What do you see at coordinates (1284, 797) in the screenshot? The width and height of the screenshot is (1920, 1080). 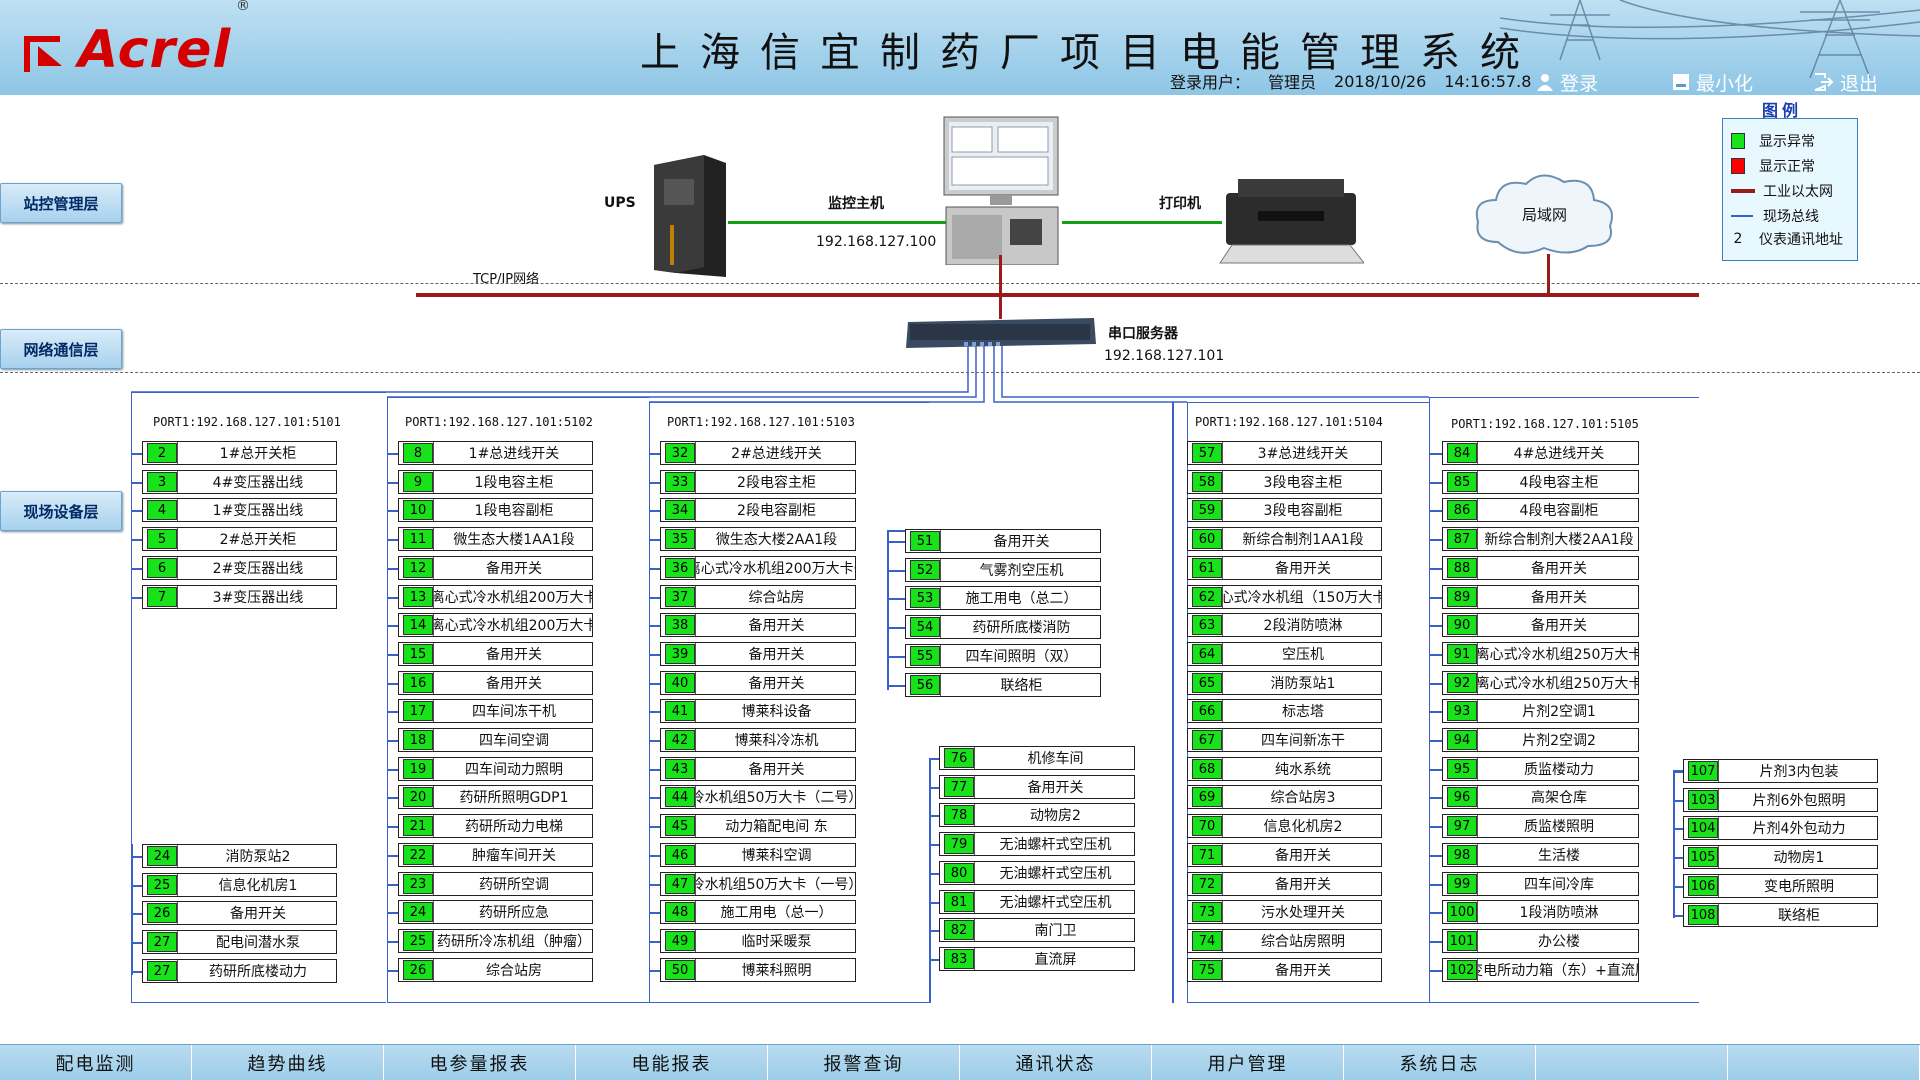 I see `device-69: 69 综合站房3` at bounding box center [1284, 797].